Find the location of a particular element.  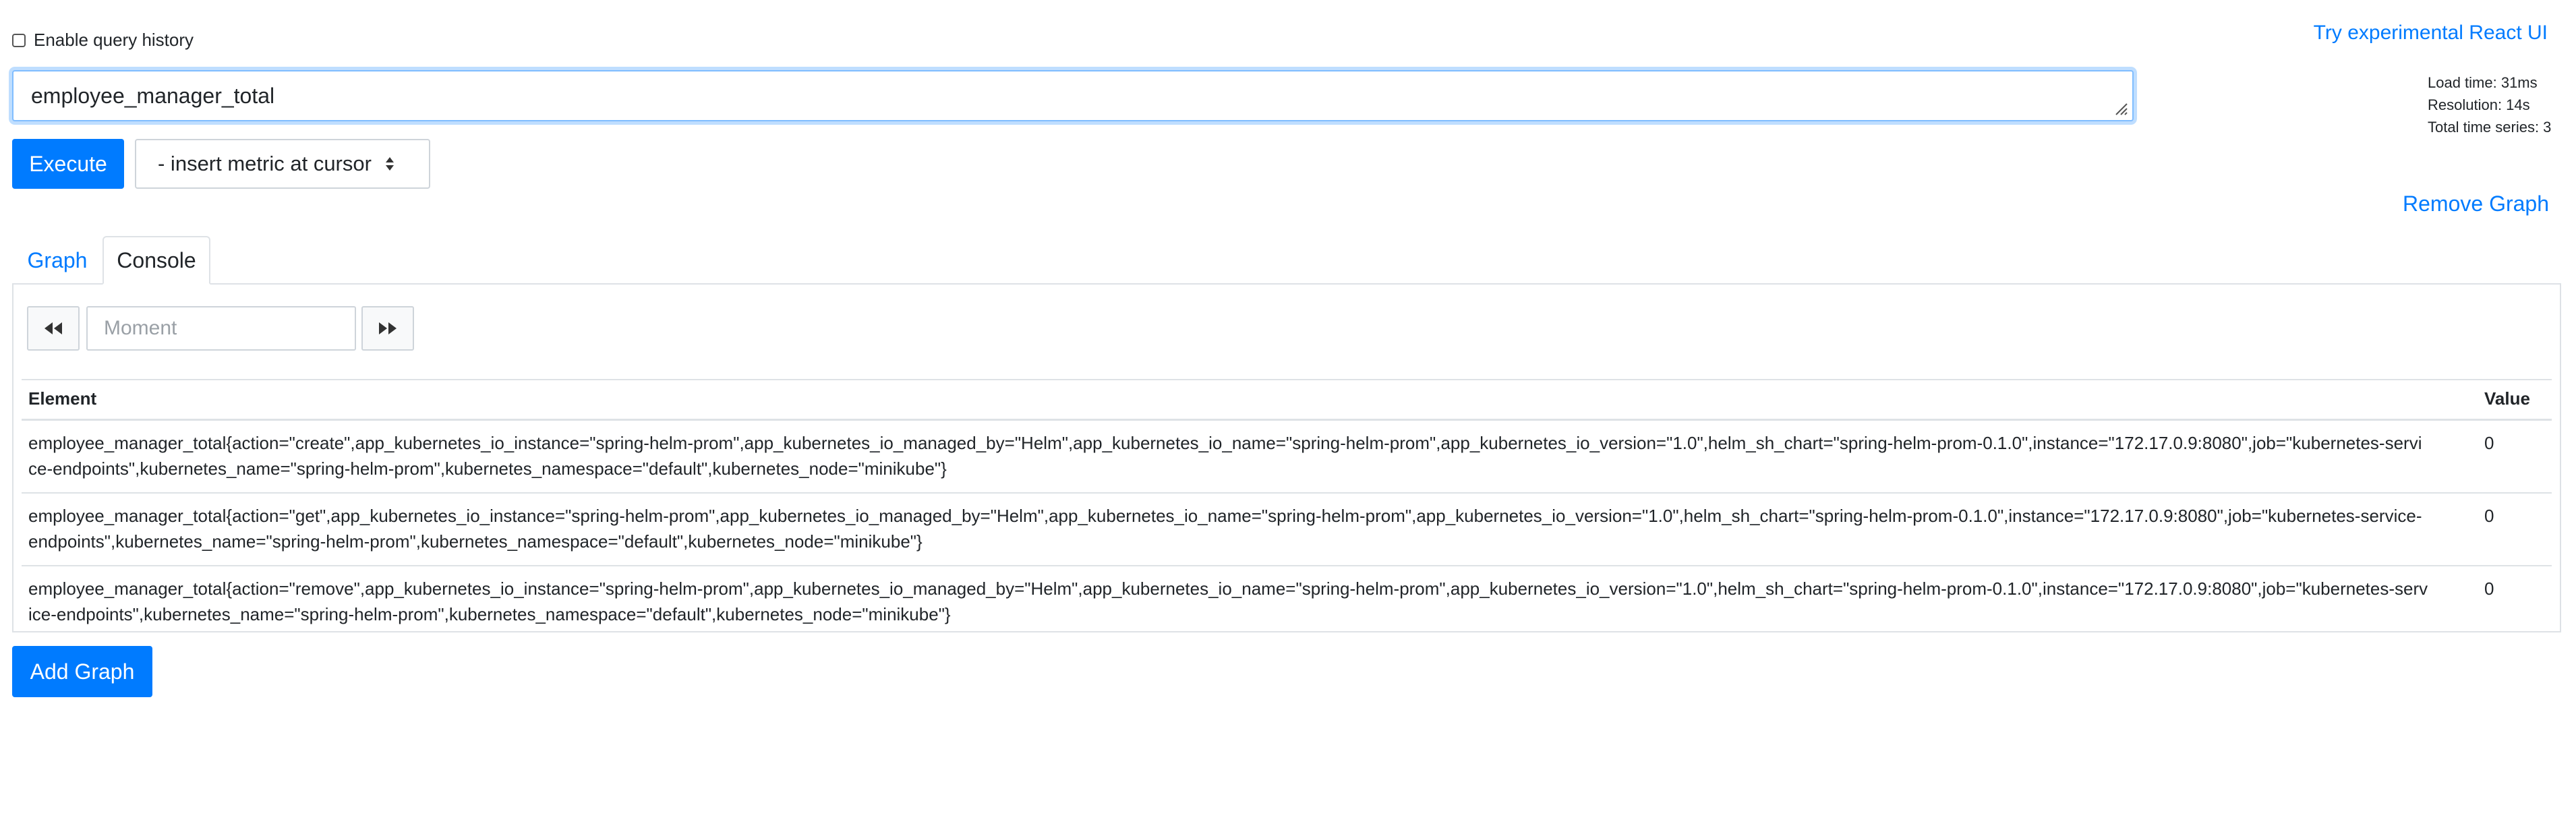

query-history-toggle: Enable query history is located at coordinates (103, 40).